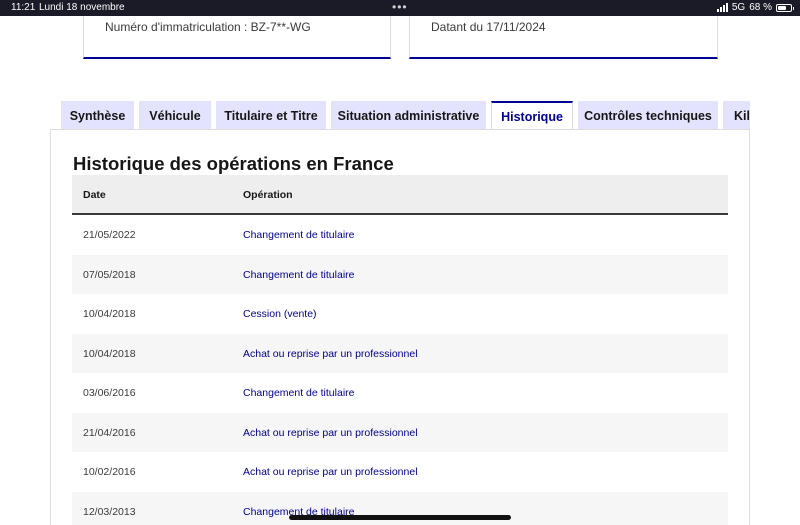 Image resolution: width=800 pixels, height=525 pixels. I want to click on status-indicators: 5G 68 %, so click(755, 7).